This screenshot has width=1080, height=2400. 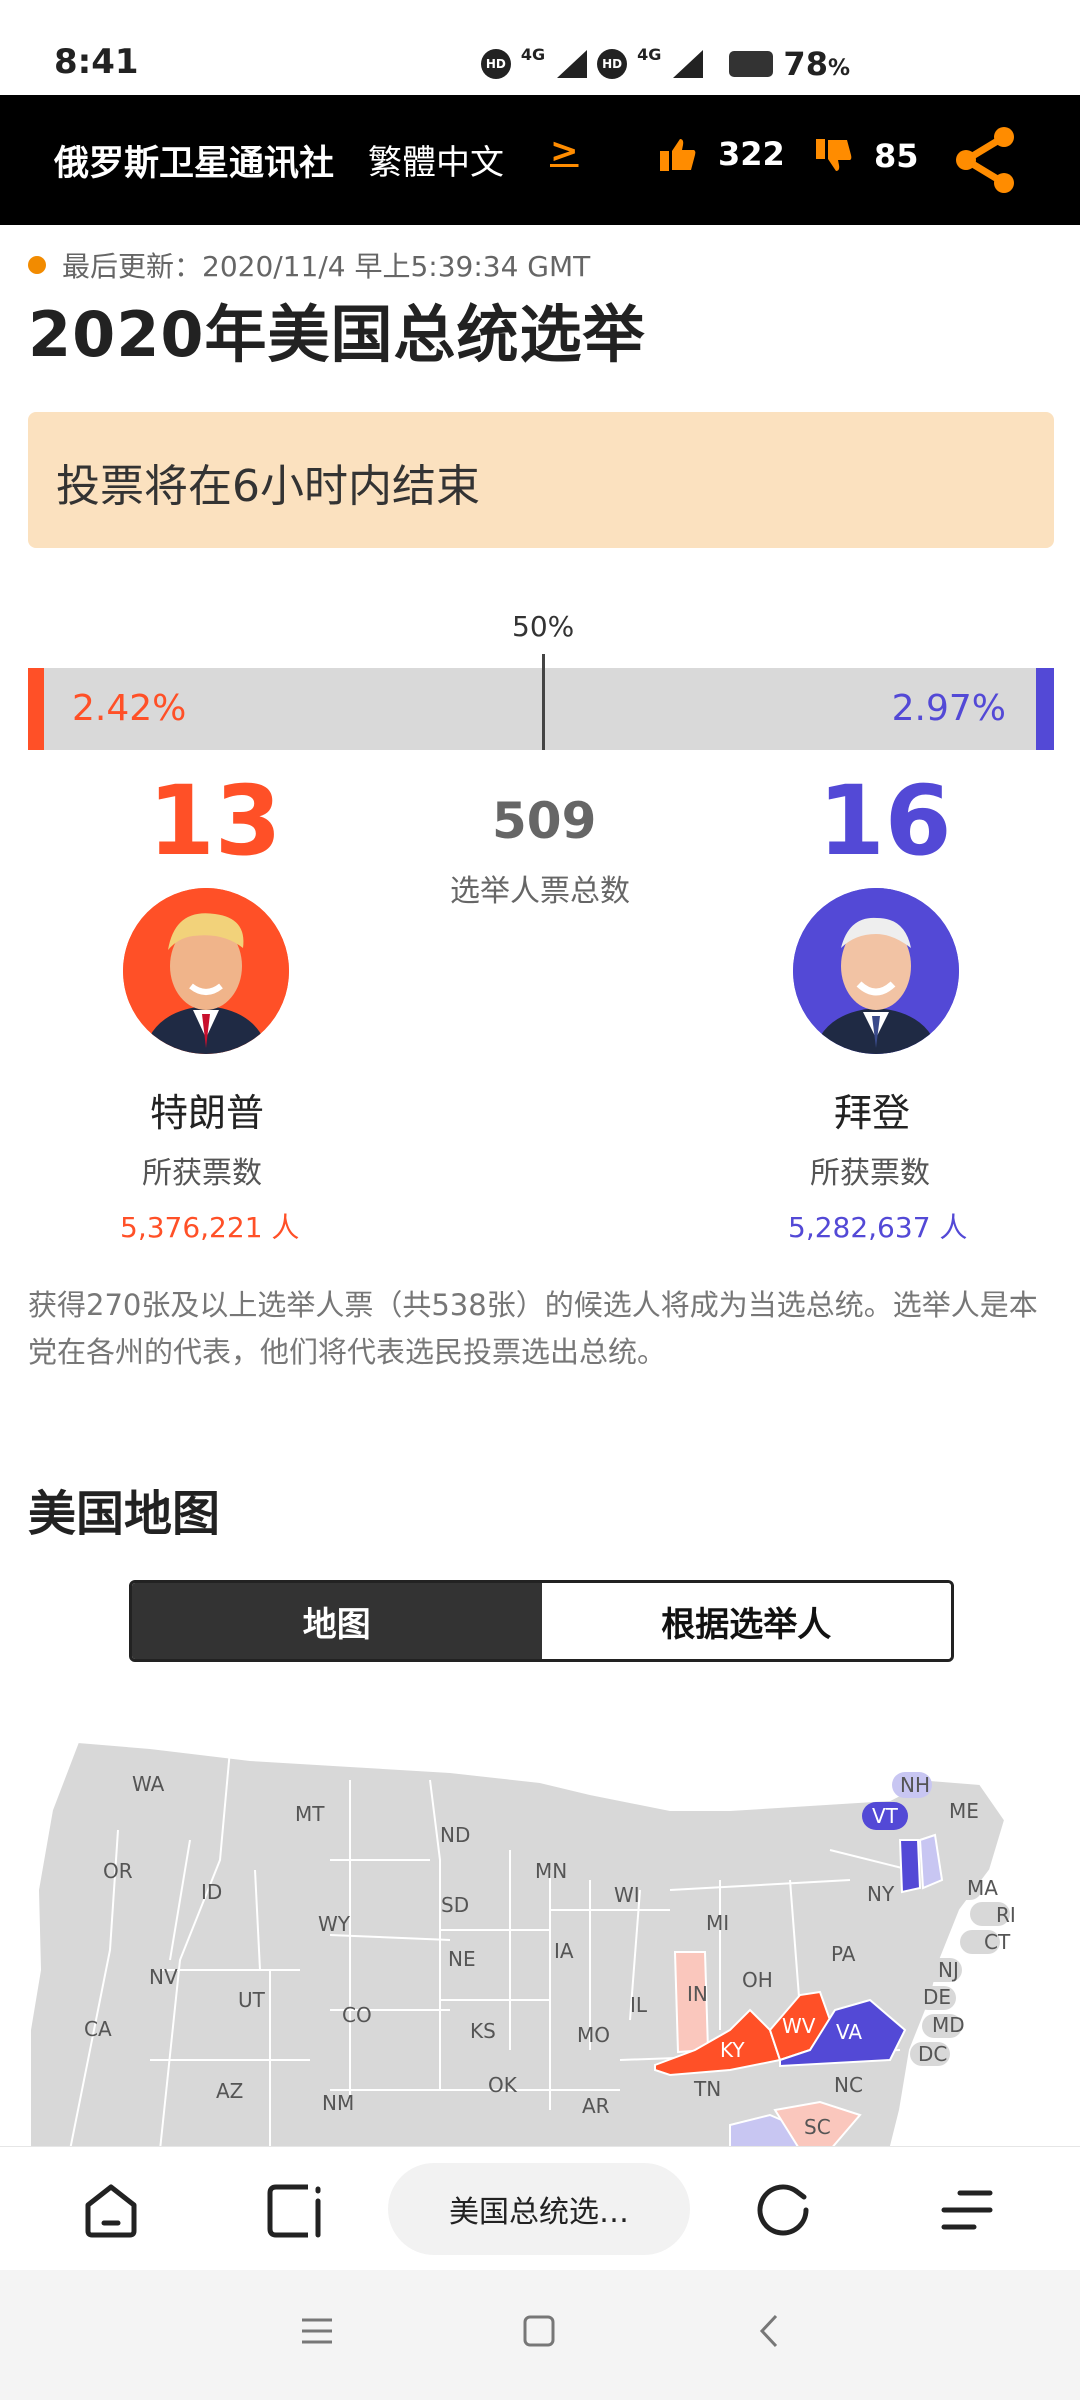 What do you see at coordinates (910, 1866) in the screenshot?
I see `state-vt` at bounding box center [910, 1866].